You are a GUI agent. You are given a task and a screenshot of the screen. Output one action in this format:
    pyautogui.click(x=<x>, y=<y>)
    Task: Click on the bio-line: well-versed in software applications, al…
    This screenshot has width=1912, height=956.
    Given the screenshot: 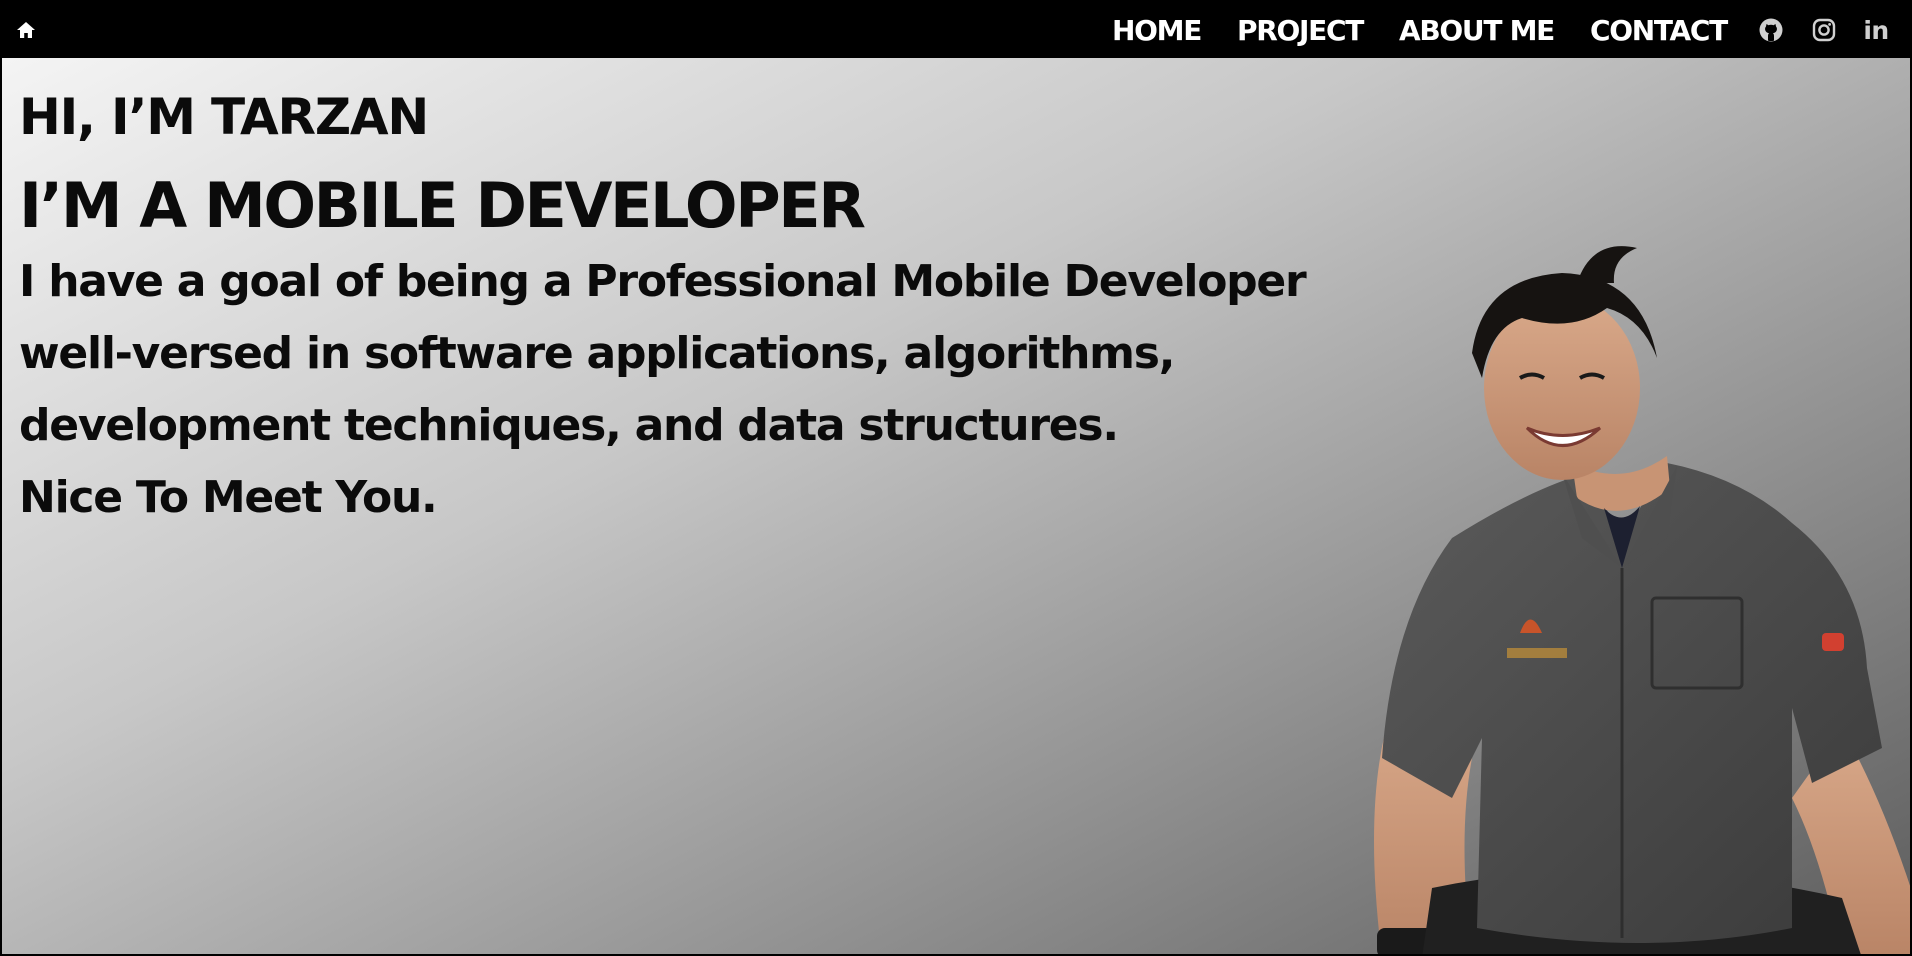 What is the action you would take?
    pyautogui.click(x=597, y=353)
    